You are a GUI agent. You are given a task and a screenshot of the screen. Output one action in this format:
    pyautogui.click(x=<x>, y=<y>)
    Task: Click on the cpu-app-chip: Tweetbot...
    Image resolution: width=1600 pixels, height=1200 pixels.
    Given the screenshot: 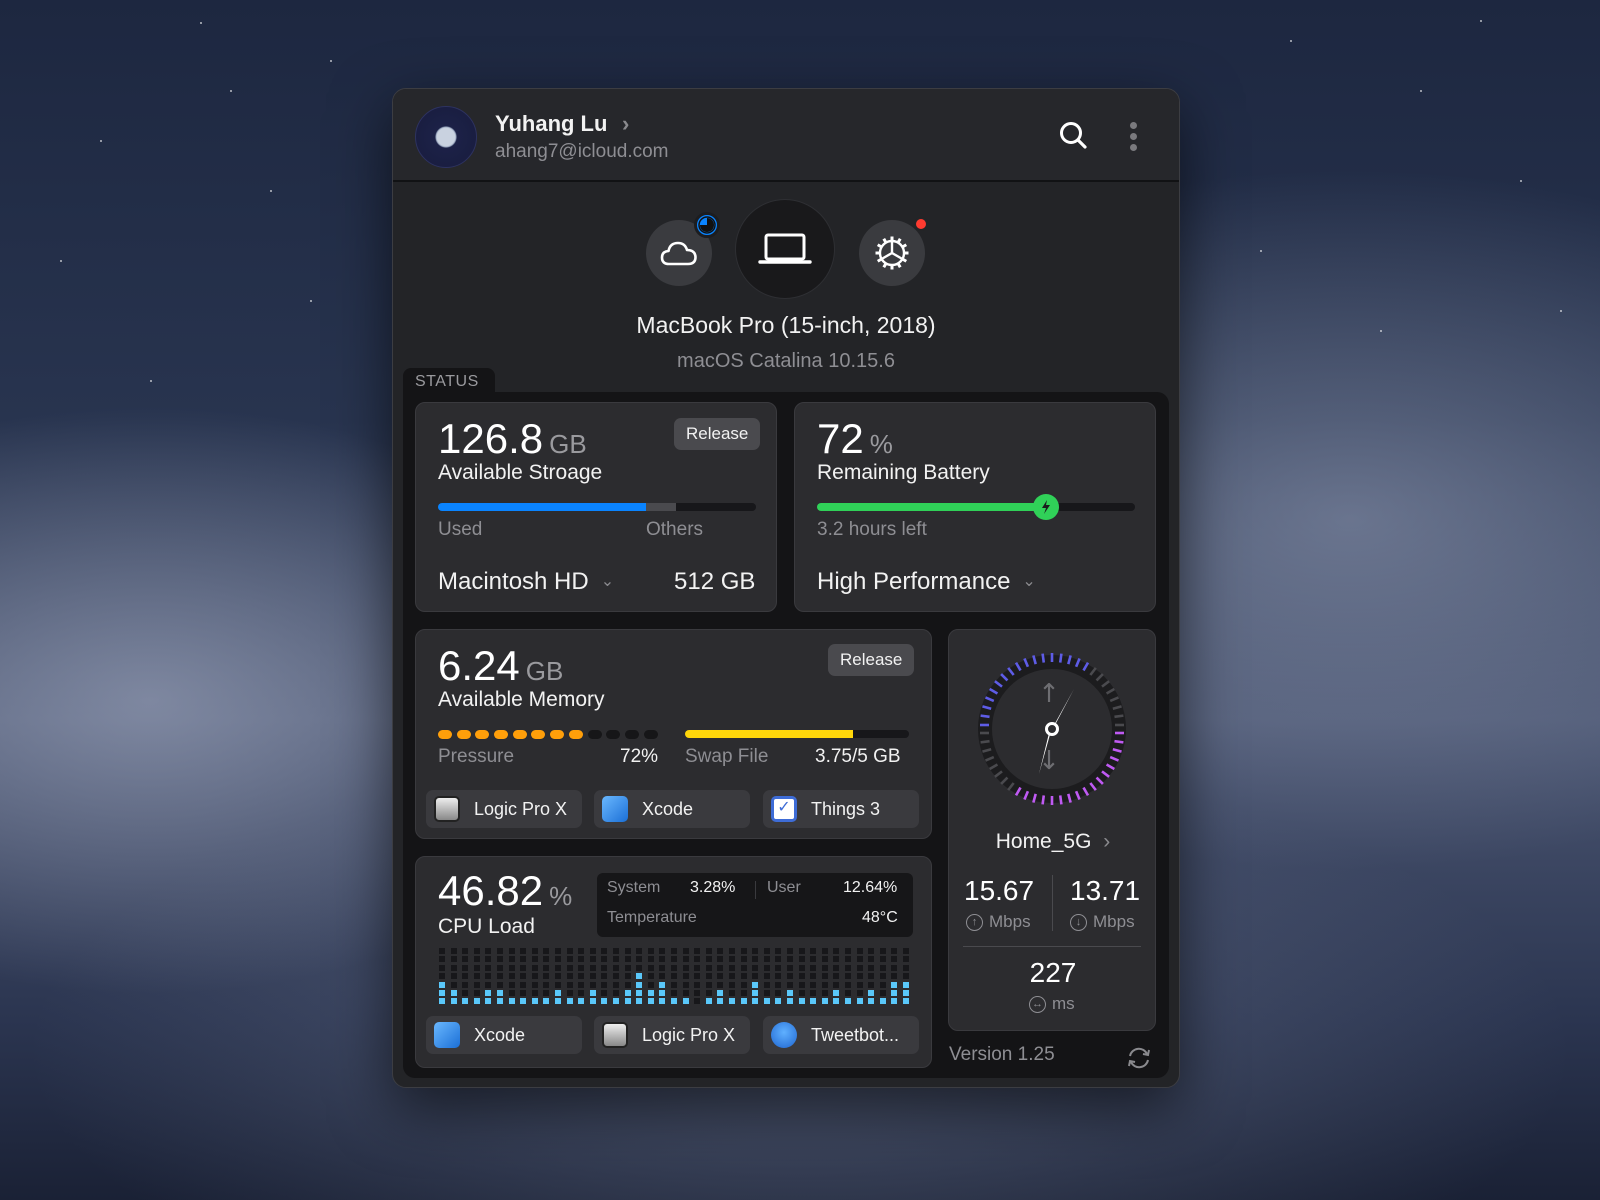 What is the action you would take?
    pyautogui.click(x=841, y=1035)
    